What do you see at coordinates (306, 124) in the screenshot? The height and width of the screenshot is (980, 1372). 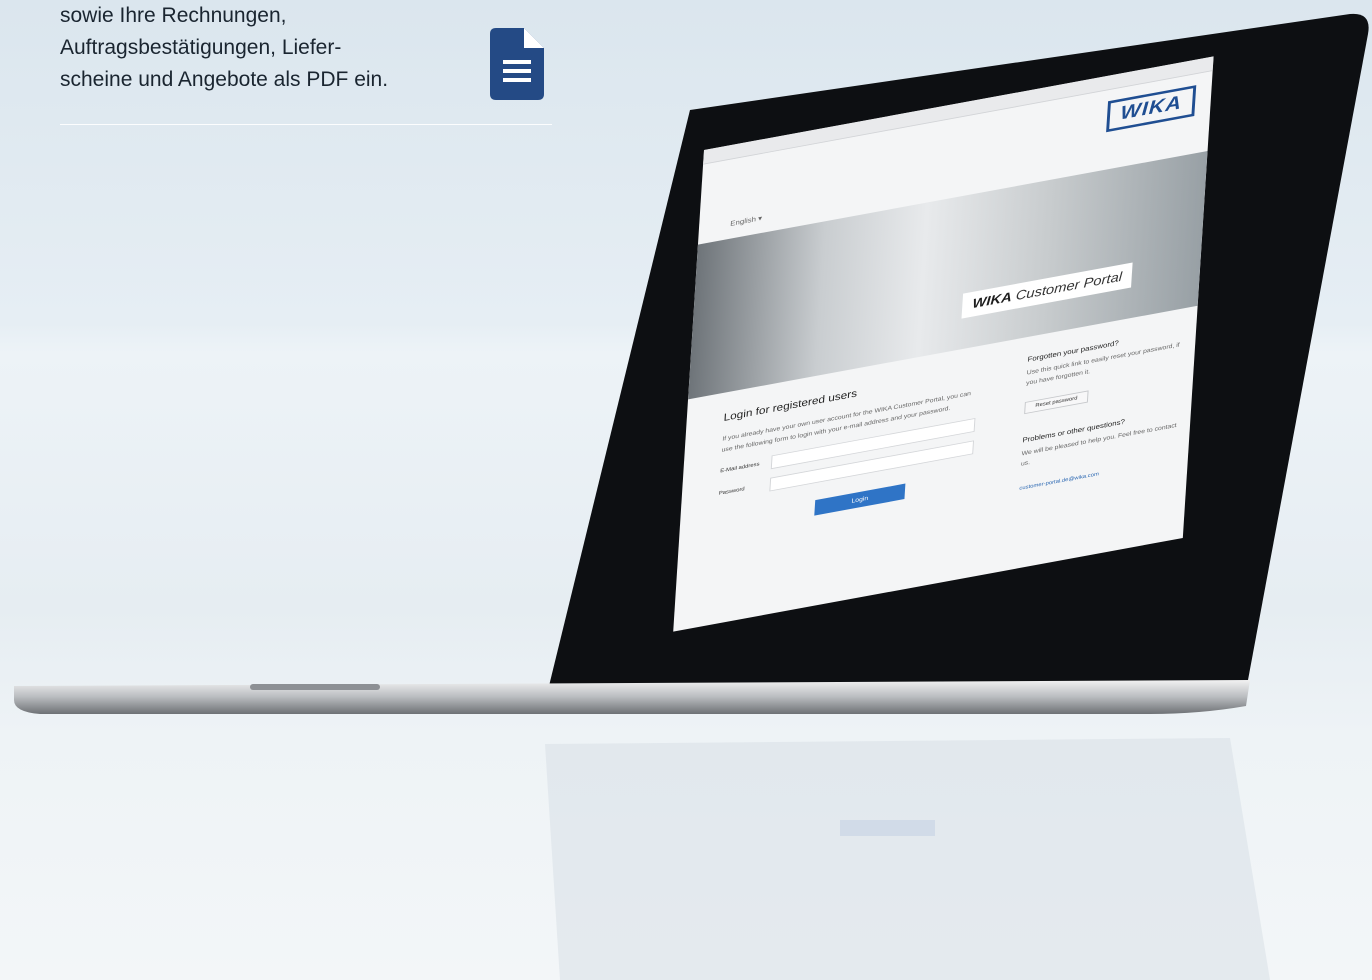 I see `divider` at bounding box center [306, 124].